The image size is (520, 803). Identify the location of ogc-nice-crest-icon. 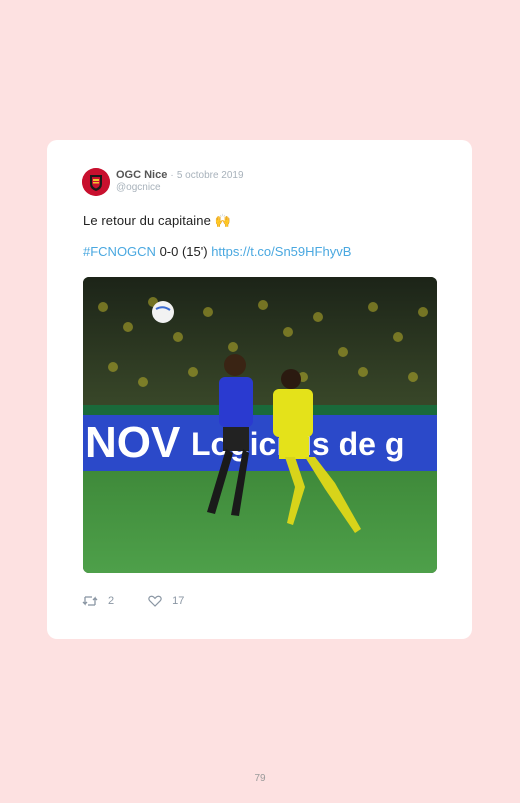
(96, 182).